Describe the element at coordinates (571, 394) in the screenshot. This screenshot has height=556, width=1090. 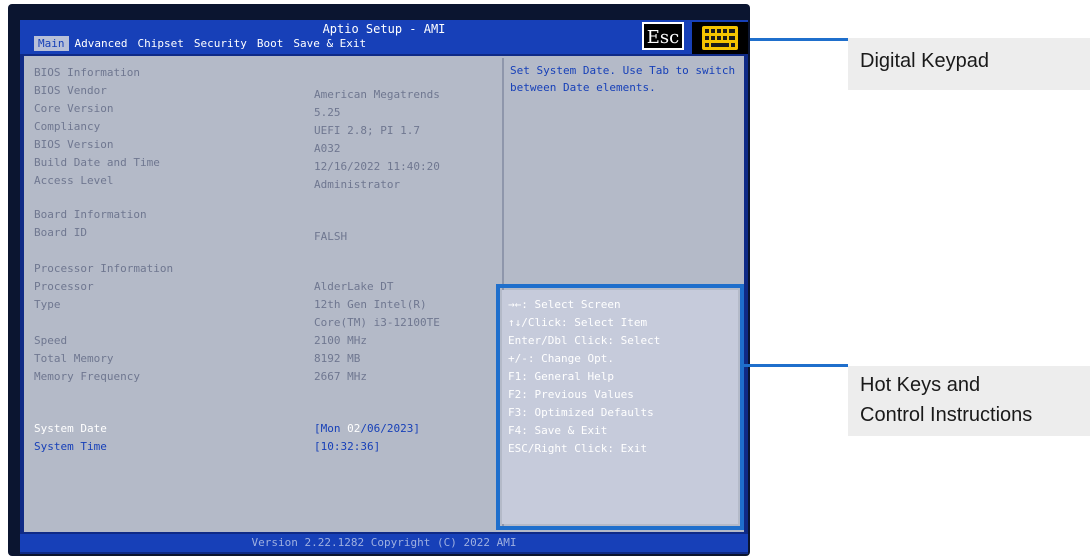
I see `hotkey-previous-values: F2: Previous Values` at that location.